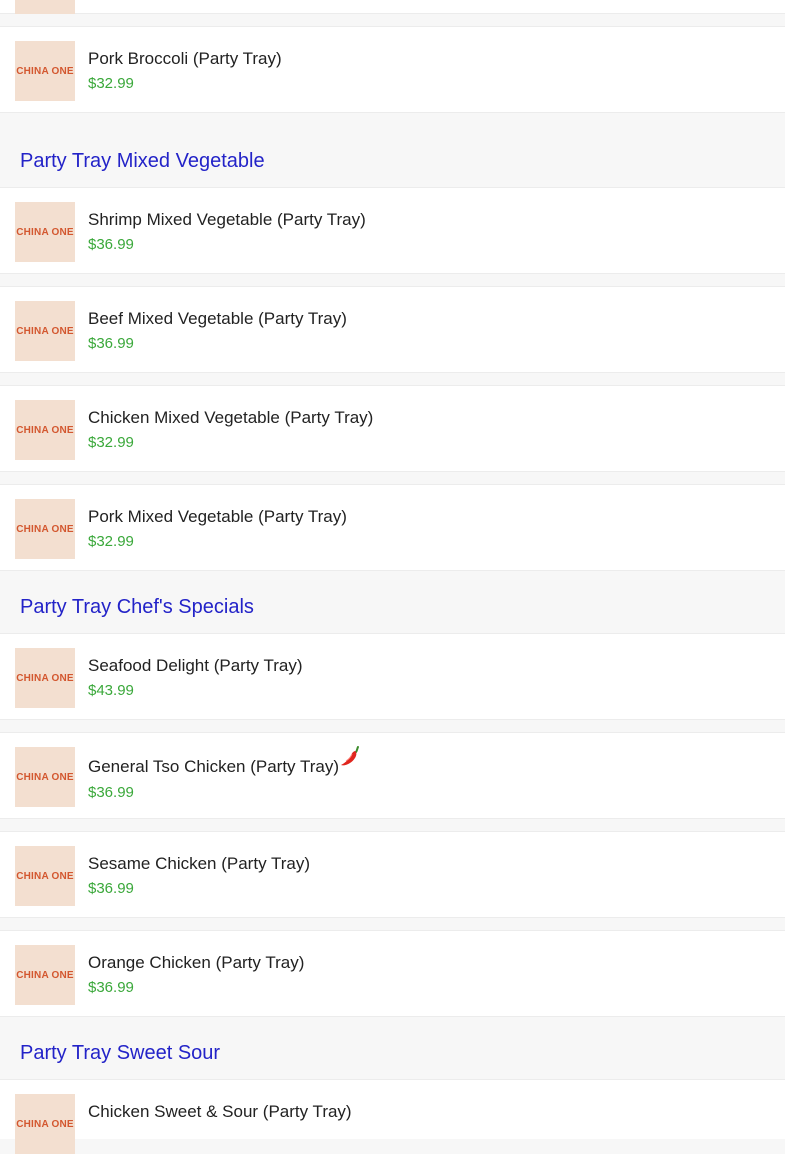 The width and height of the screenshot is (785, 1154). I want to click on item-name-row: General Tso Chicken (Party Tray), so click(225, 761).